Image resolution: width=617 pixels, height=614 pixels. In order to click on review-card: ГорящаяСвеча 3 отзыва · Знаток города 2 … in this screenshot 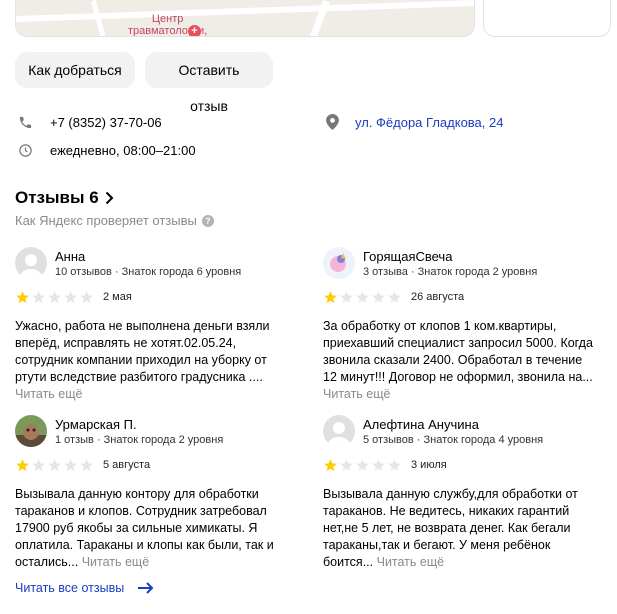, I will do `click(465, 325)`.